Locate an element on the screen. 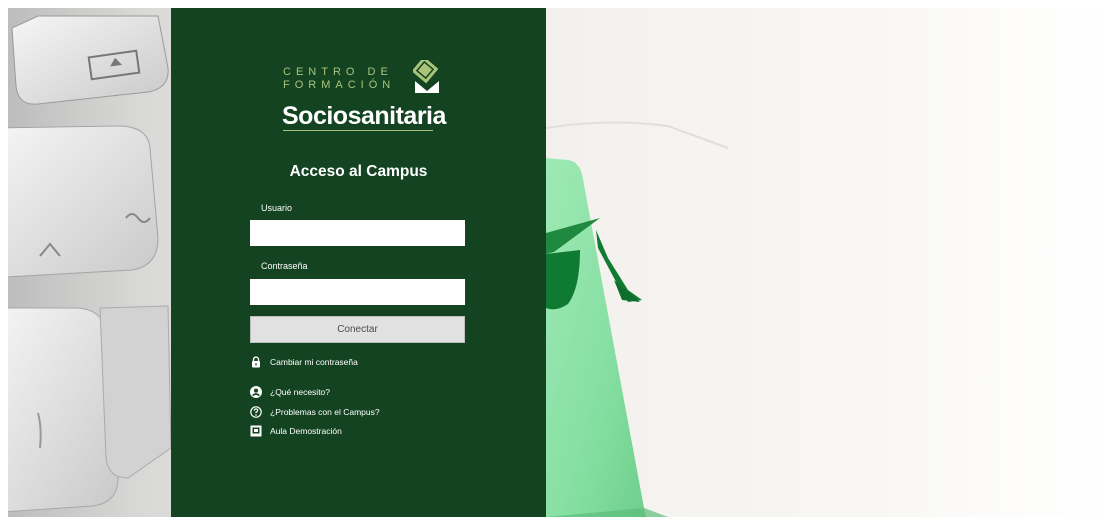 The image size is (1104, 517). demo-classroom-link: Aula Demostración is located at coordinates (296, 431).